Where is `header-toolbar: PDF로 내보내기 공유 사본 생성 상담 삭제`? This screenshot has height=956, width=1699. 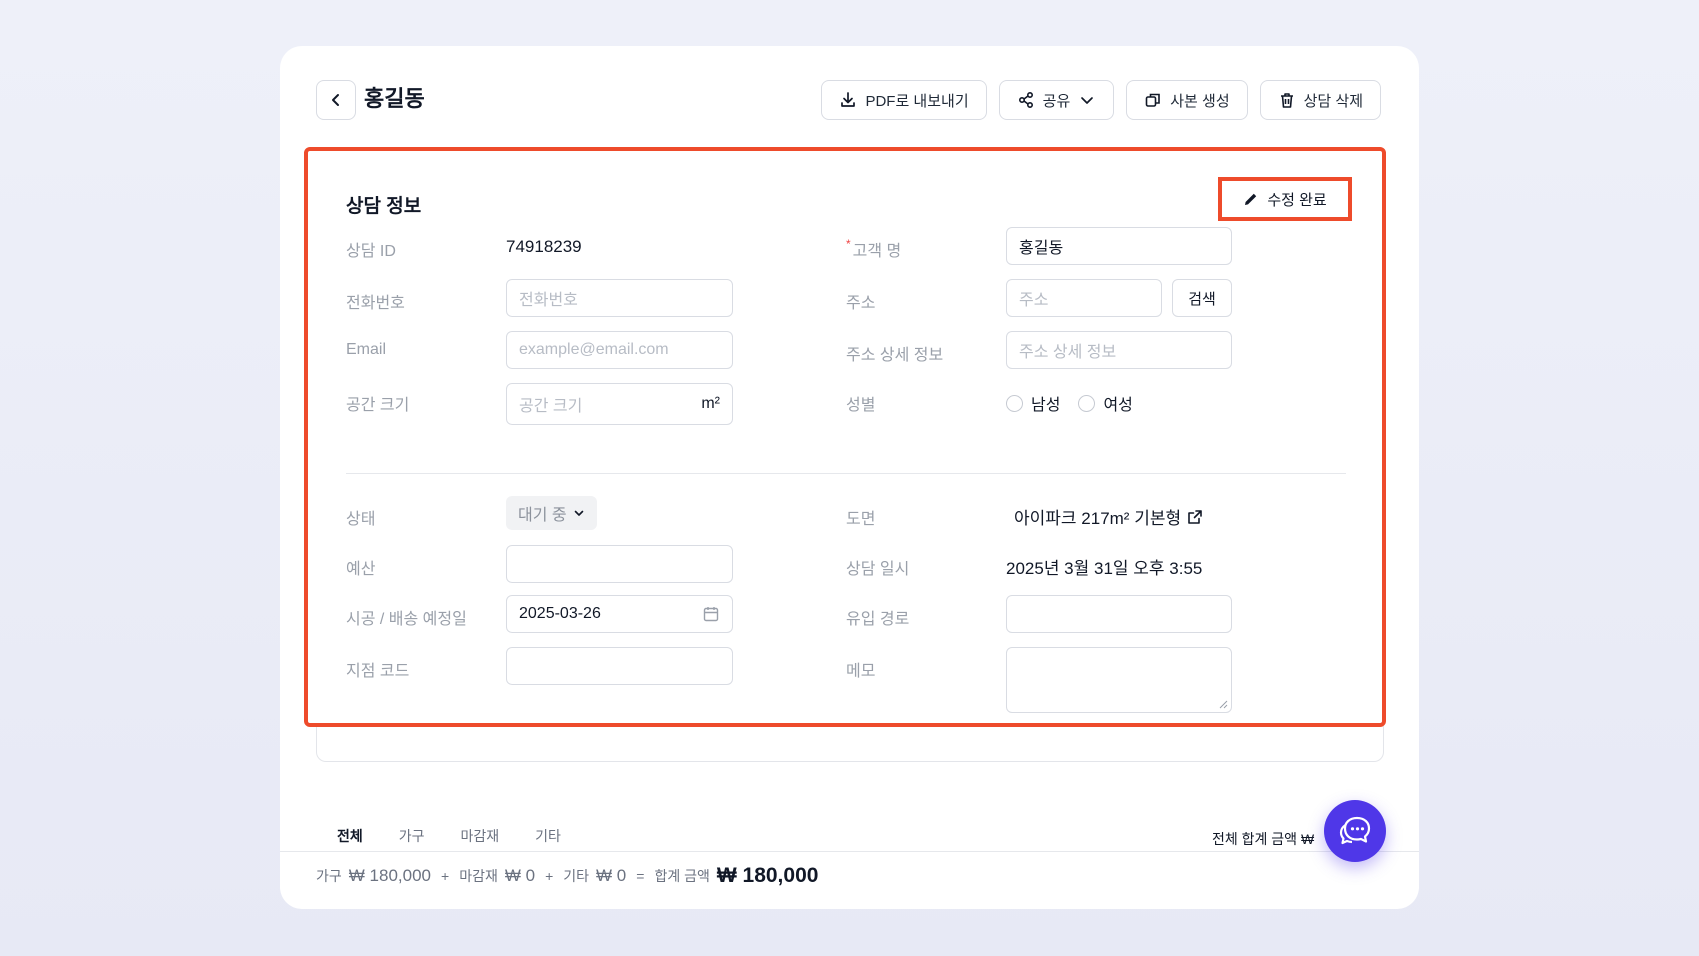
header-toolbar: PDF로 내보내기 공유 사본 생성 상담 삭제 is located at coordinates (1101, 100).